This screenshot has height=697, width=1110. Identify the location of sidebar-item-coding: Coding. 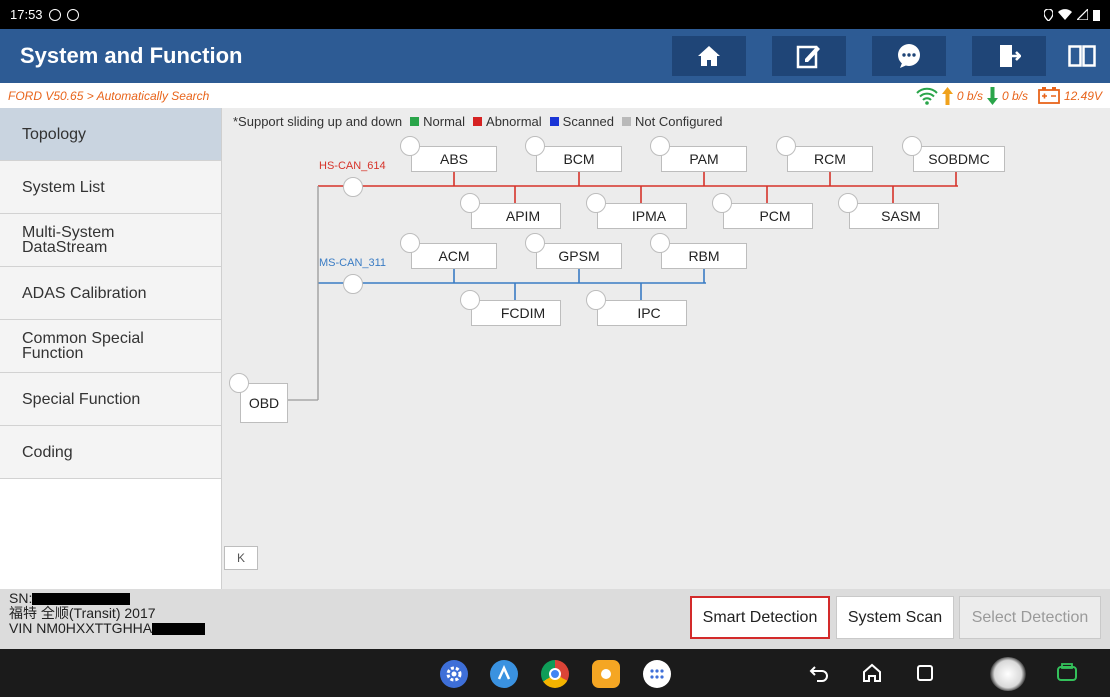
(110, 452).